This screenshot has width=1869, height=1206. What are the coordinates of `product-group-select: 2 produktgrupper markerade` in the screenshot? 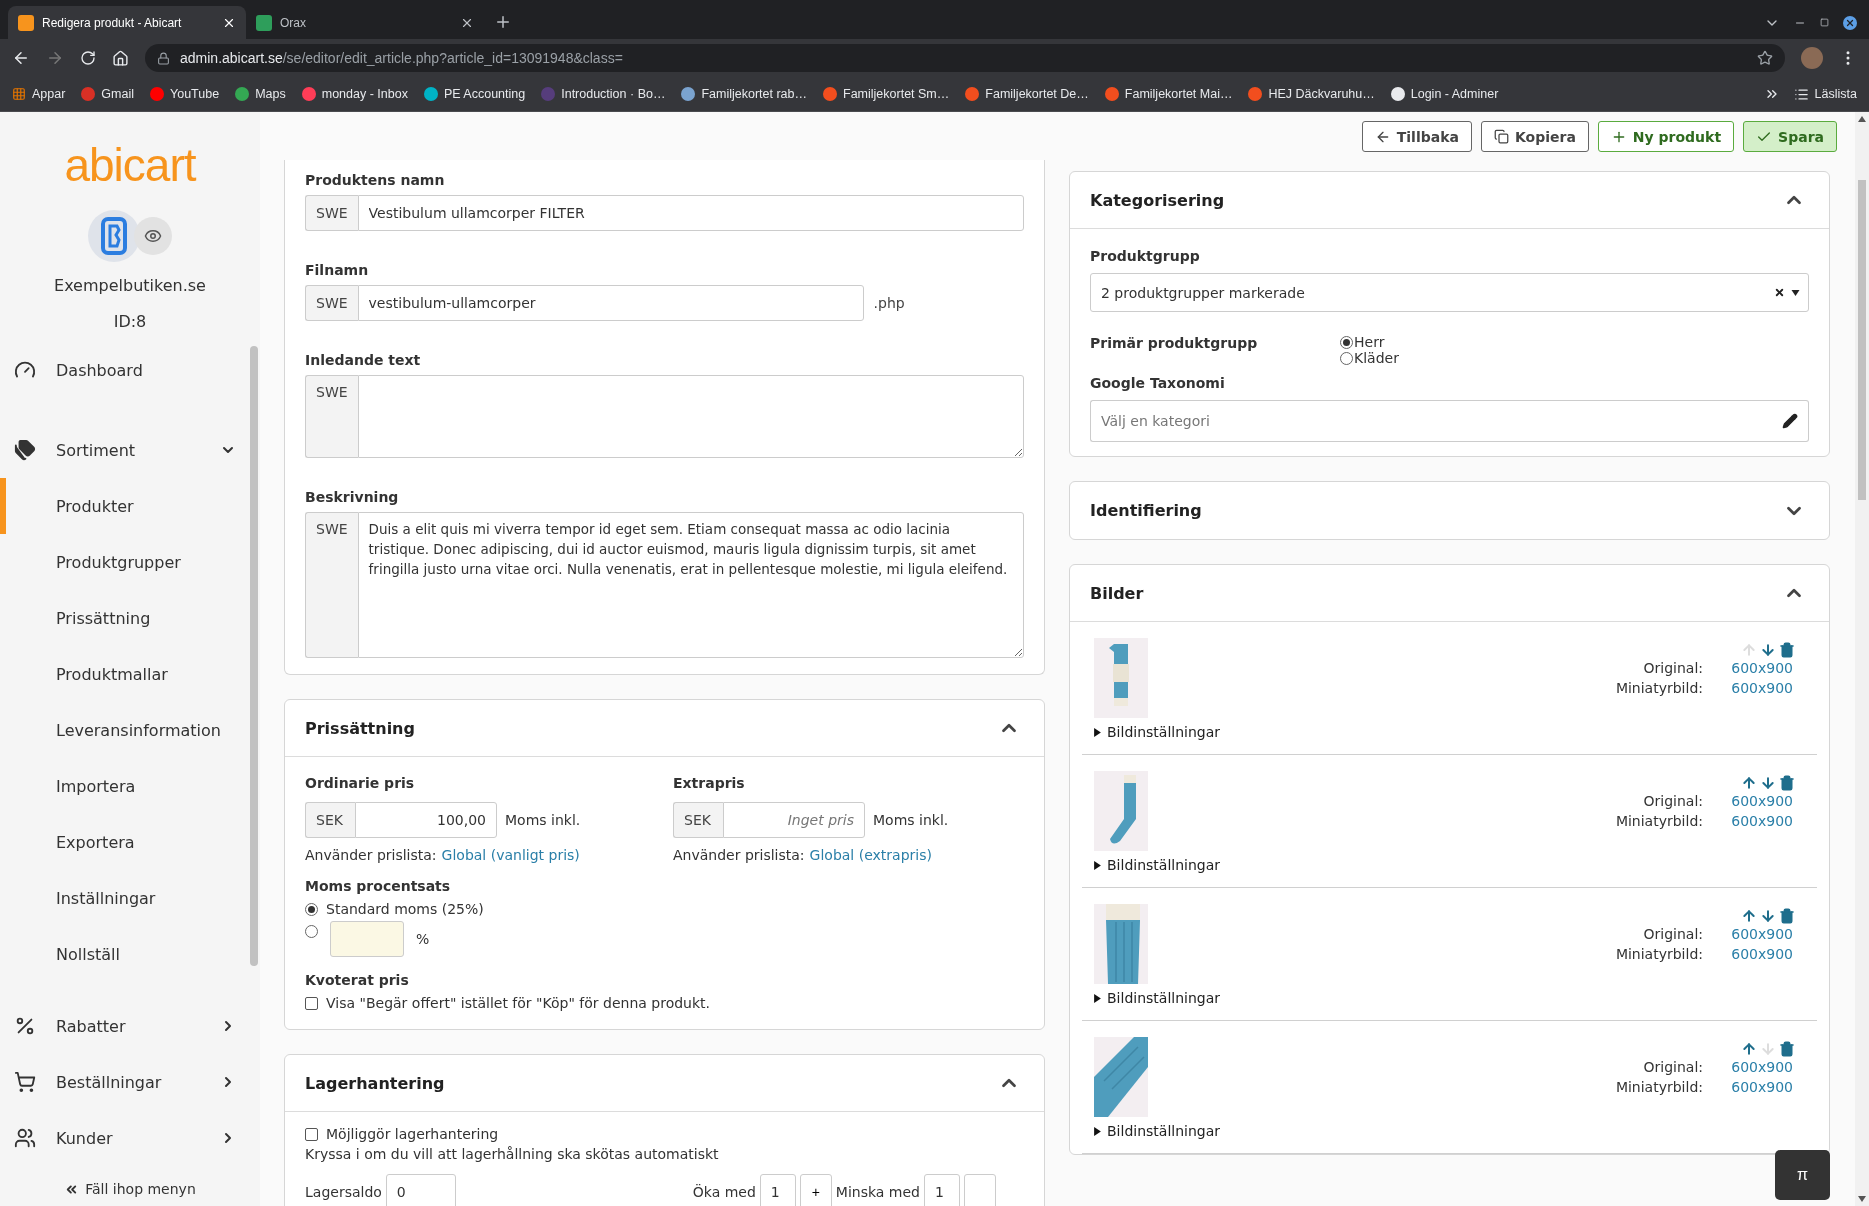 It's located at (1449, 292).